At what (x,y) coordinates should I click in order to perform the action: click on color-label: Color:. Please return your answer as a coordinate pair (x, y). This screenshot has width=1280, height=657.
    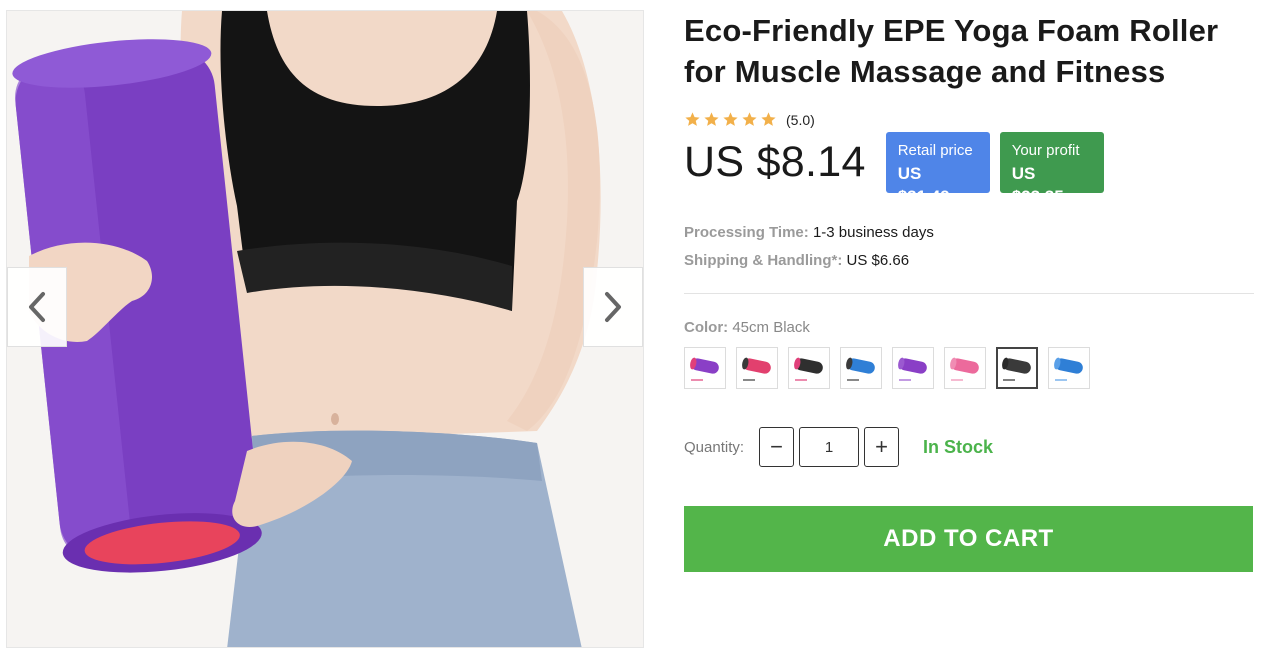
    Looking at the image, I should click on (706, 327).